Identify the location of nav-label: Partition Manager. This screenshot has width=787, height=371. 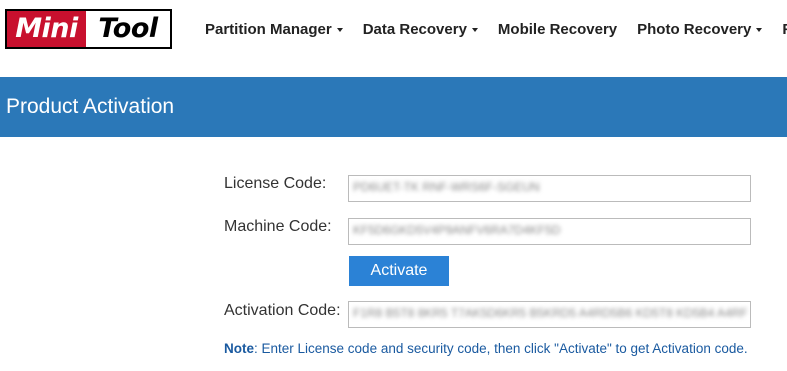
(268, 29).